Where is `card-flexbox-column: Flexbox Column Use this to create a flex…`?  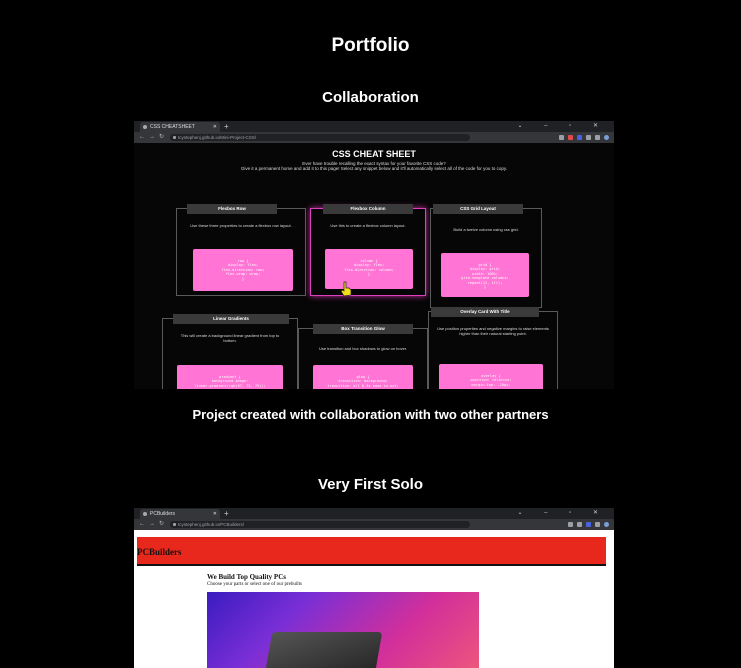 card-flexbox-column: Flexbox Column Use this to create a flex… is located at coordinates (368, 250).